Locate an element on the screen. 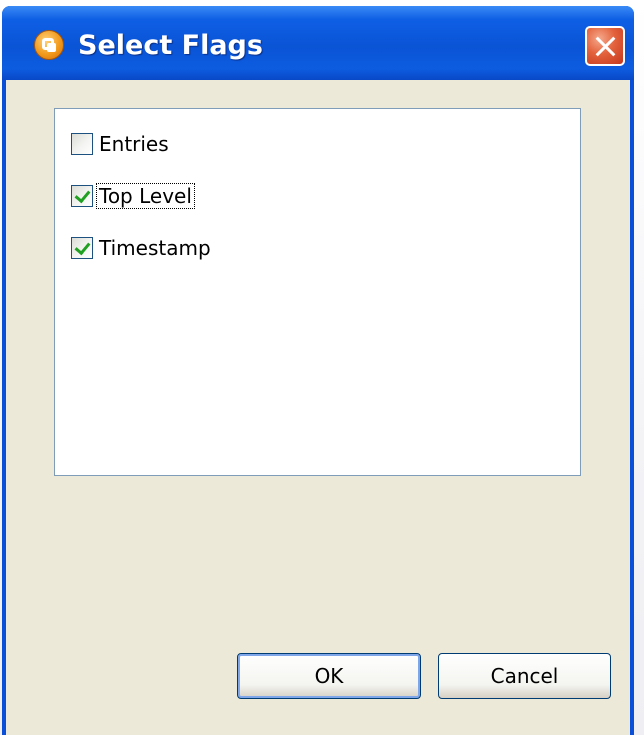  flag-item-top-level: Top Level is located at coordinates (133, 196).